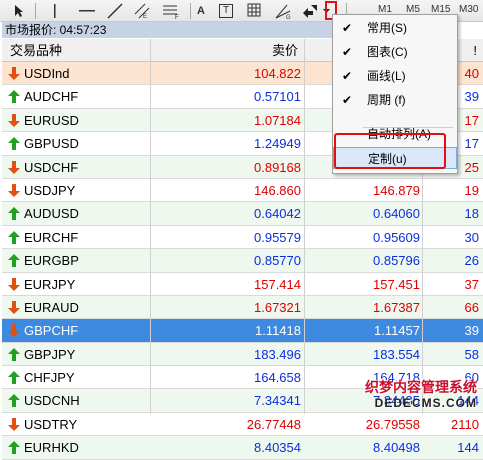  I want to click on bid-cell: 0.57101, so click(277, 97).